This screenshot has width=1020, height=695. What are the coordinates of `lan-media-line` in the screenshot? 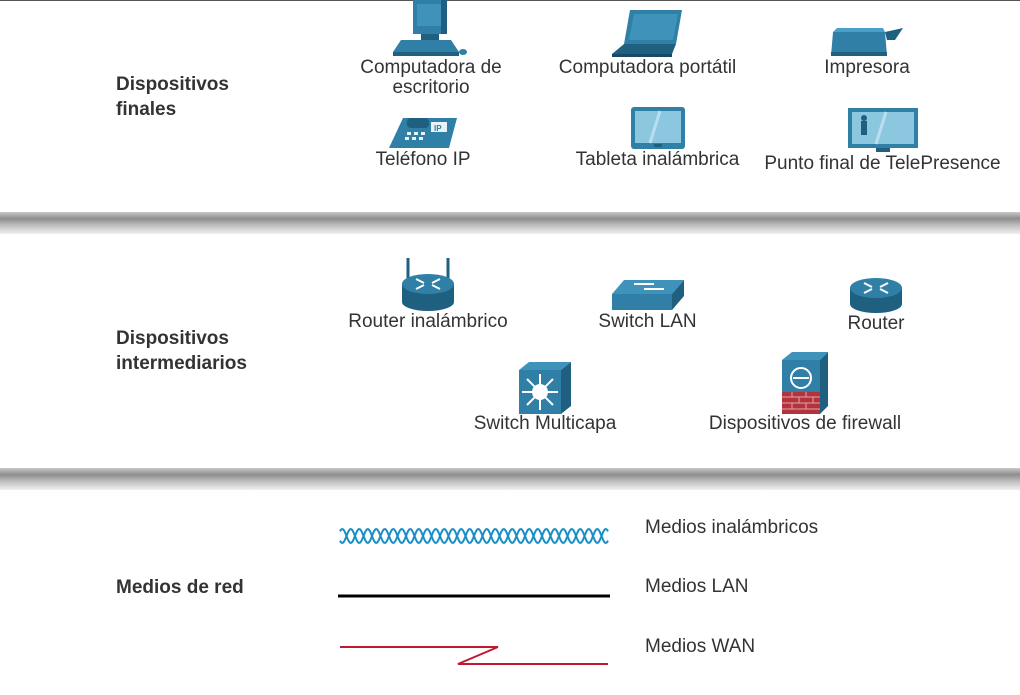 It's located at (474, 596).